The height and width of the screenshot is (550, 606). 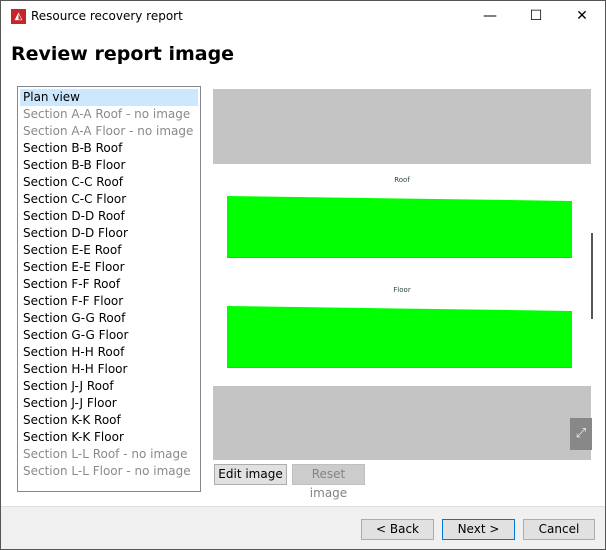 What do you see at coordinates (109, 318) in the screenshot?
I see `list-item: Section G-G Roof` at bounding box center [109, 318].